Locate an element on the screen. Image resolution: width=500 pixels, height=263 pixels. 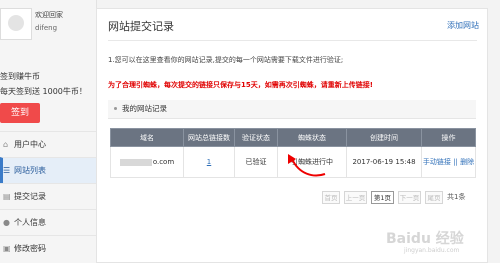
signin-button: 签到 is located at coordinates (20, 113).